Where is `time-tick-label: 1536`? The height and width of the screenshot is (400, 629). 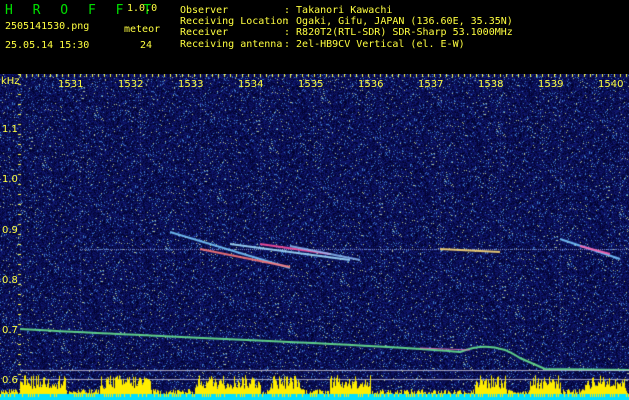 time-tick-label: 1536 is located at coordinates (371, 84).